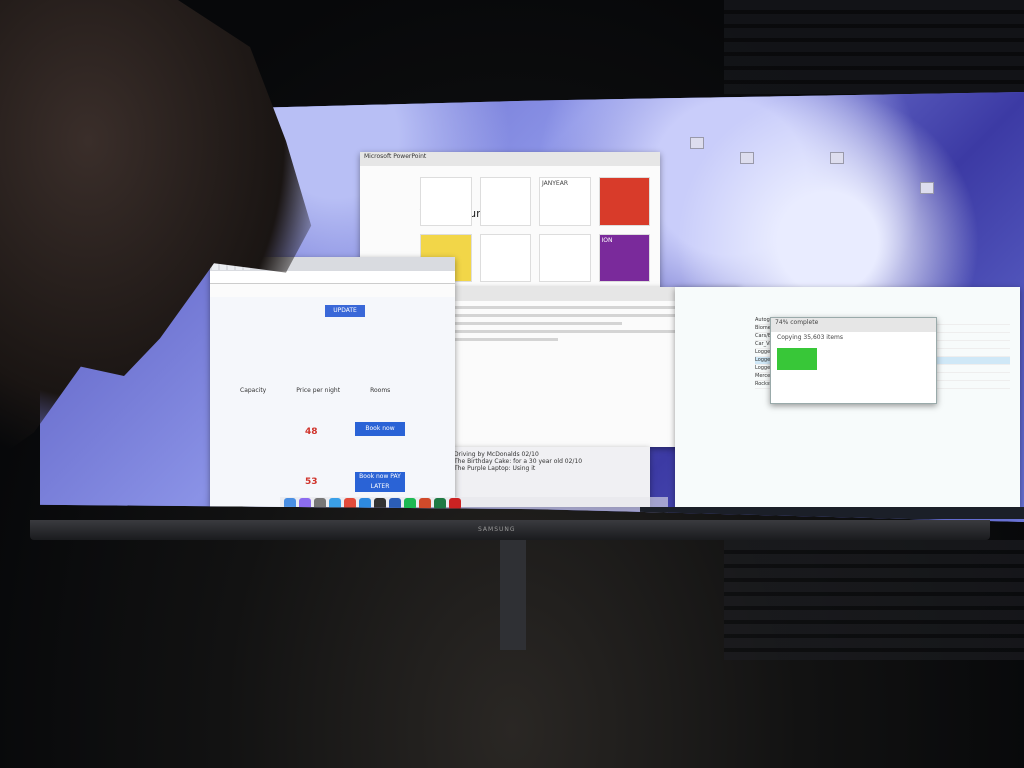  Describe the element at coordinates (797, 359) in the screenshot. I see `copy-progress-bar` at that location.